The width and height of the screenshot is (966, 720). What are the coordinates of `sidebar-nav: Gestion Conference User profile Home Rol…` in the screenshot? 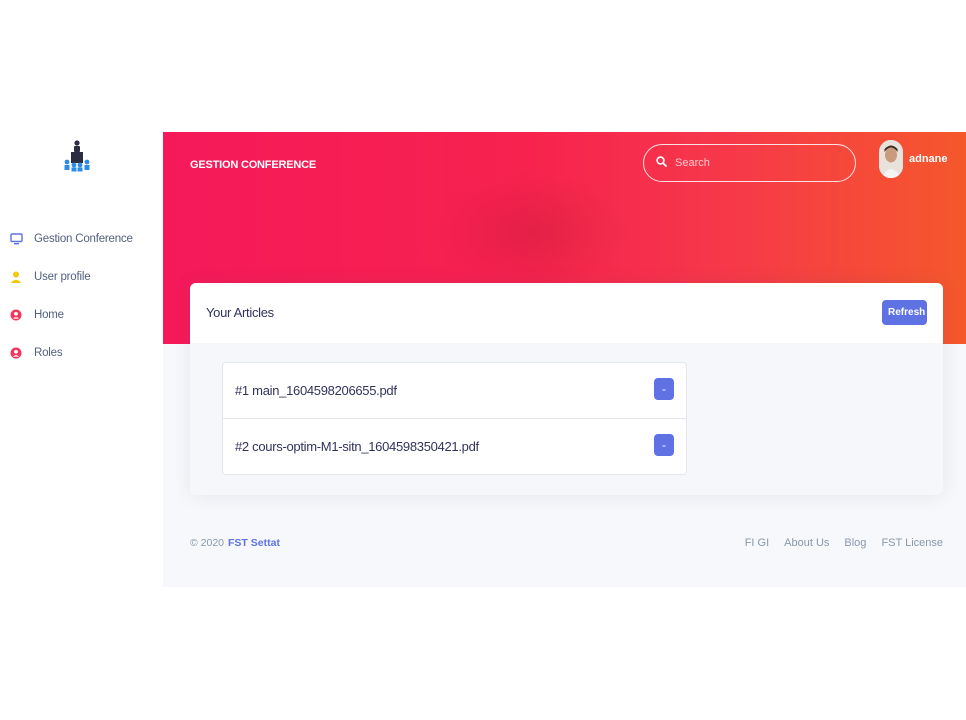 It's located at (81, 296).